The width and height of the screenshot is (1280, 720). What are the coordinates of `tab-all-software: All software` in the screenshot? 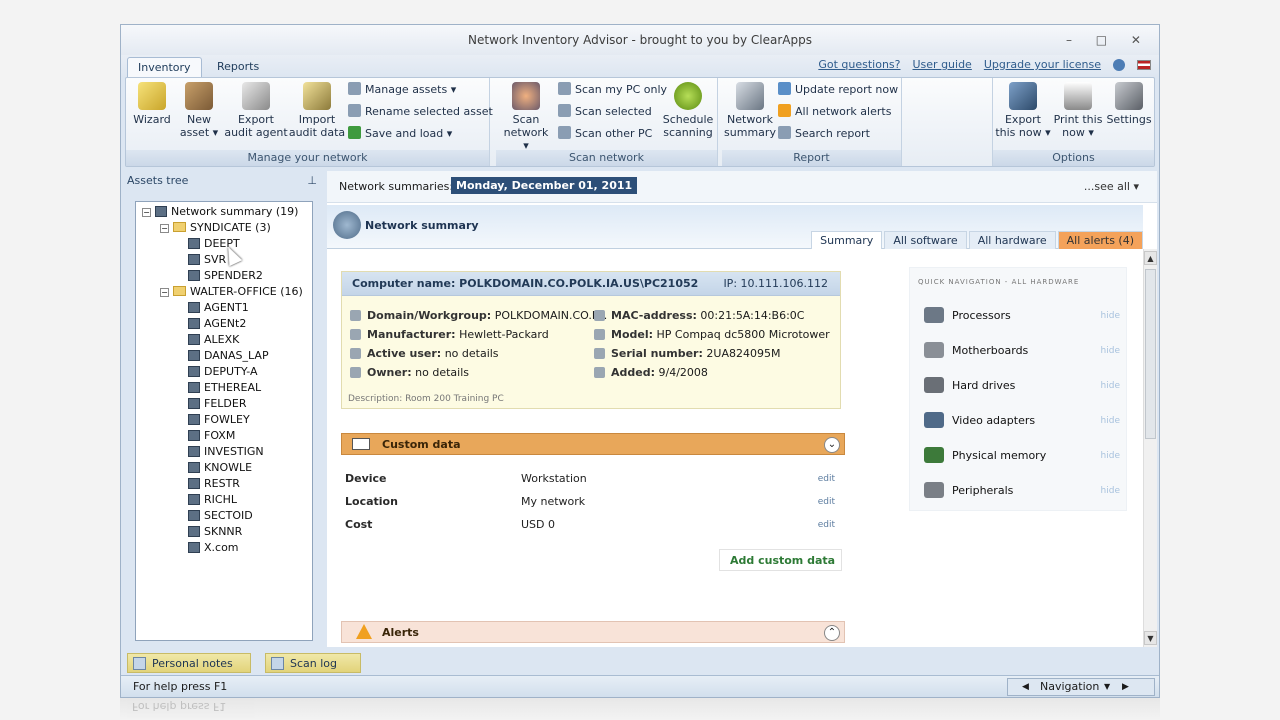 It's located at (925, 240).